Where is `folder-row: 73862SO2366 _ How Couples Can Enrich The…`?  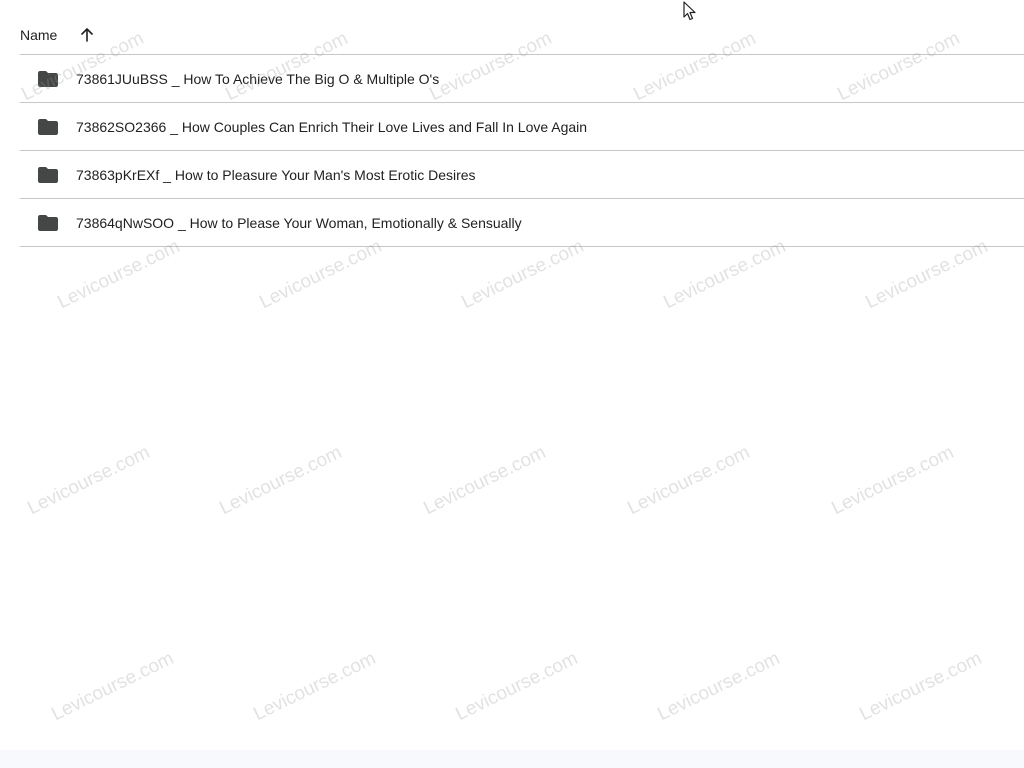
folder-row: 73862SO2366 _ How Couples Can Enrich The… is located at coordinates (522, 127).